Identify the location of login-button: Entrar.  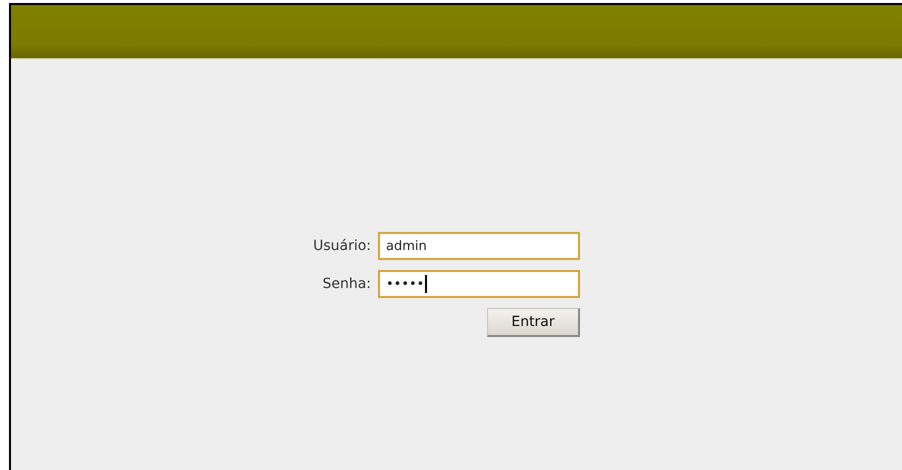
(533, 322).